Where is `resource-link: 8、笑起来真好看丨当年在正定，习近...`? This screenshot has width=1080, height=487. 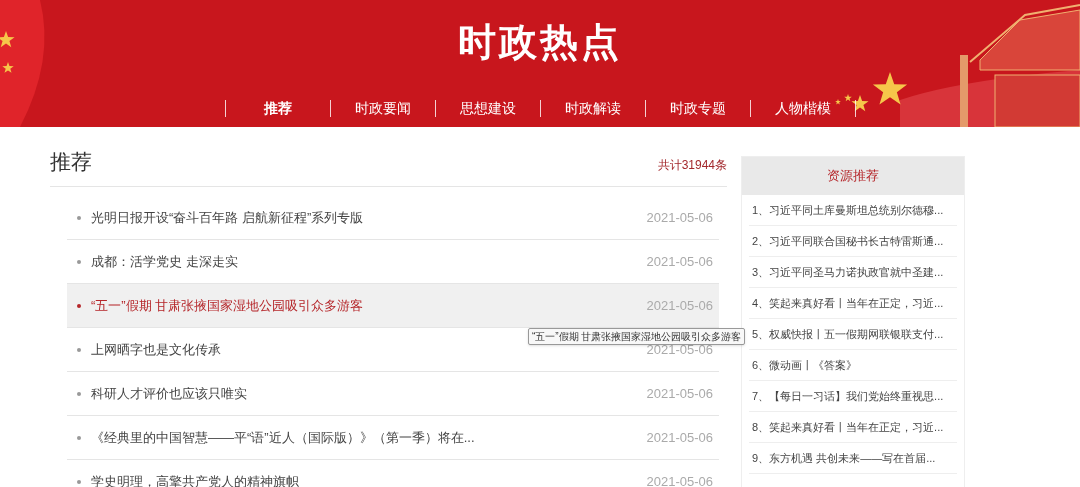
resource-link: 8、笑起来真好看丨当年在正定，习近... is located at coordinates (853, 427).